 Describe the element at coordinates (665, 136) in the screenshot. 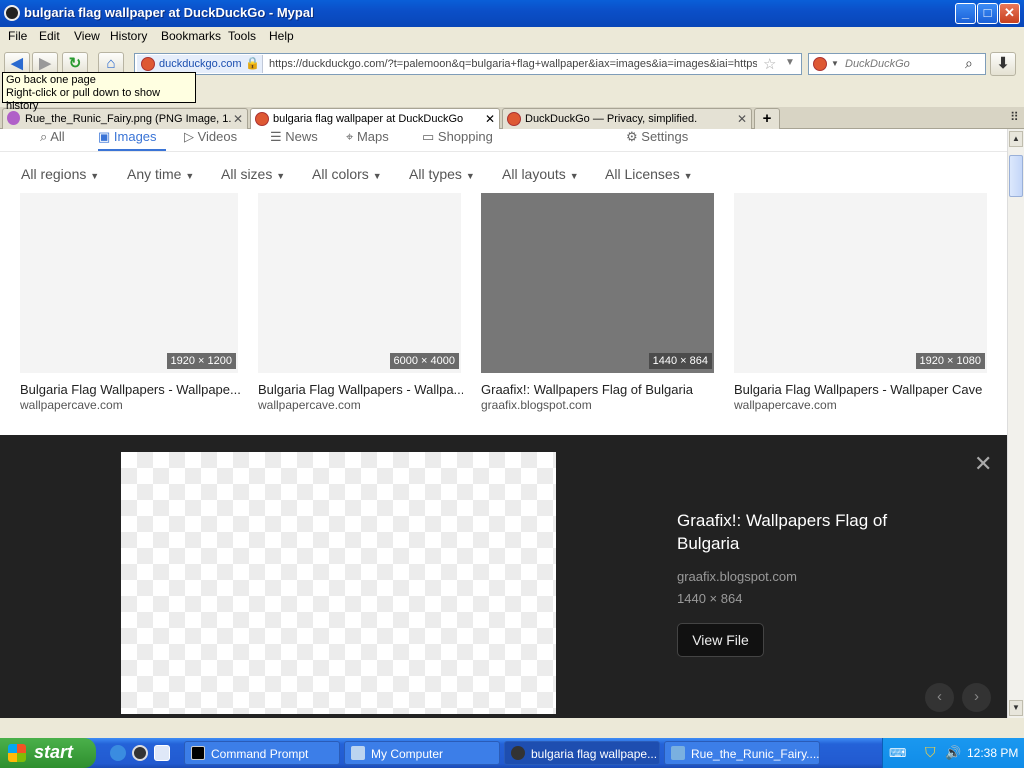

I see `nav-settings-label: Settings` at that location.